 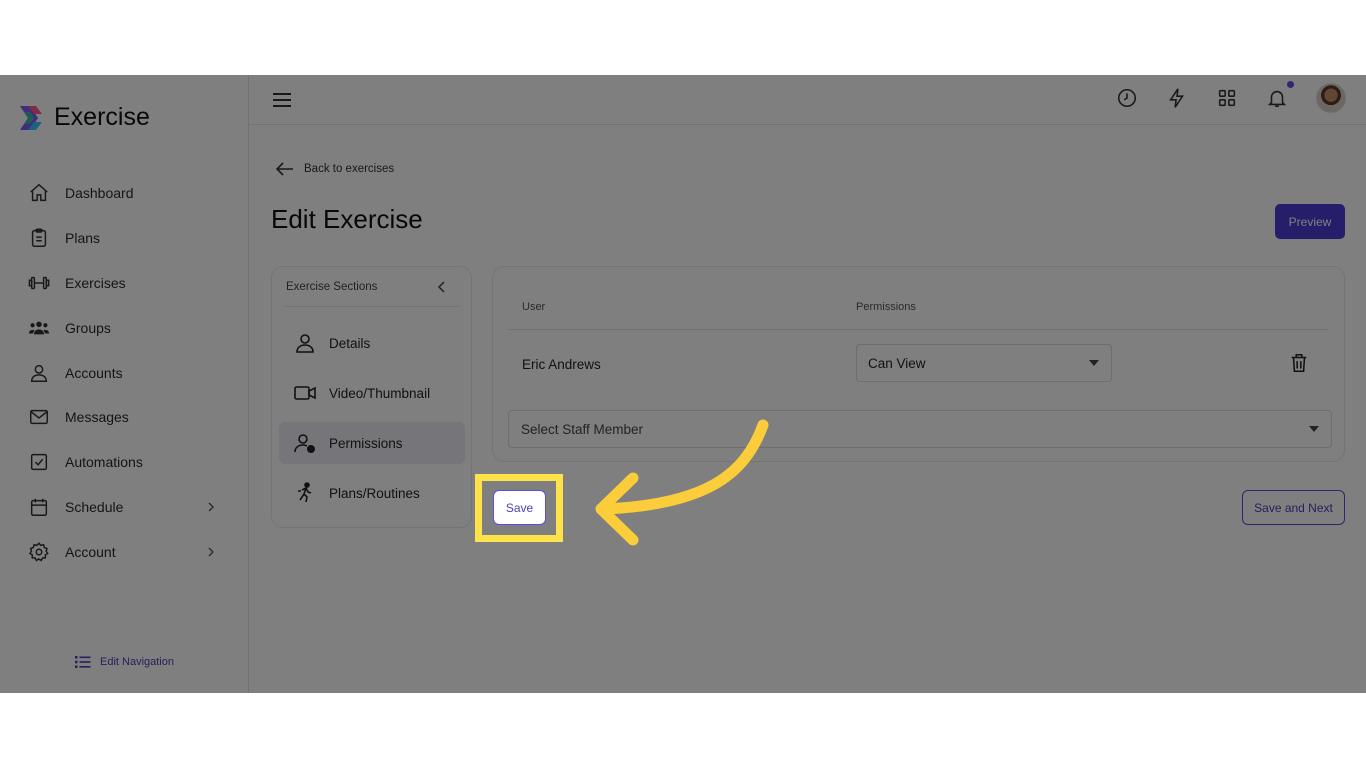 What do you see at coordinates (124, 551) in the screenshot?
I see `sidebar-item-account: Account` at bounding box center [124, 551].